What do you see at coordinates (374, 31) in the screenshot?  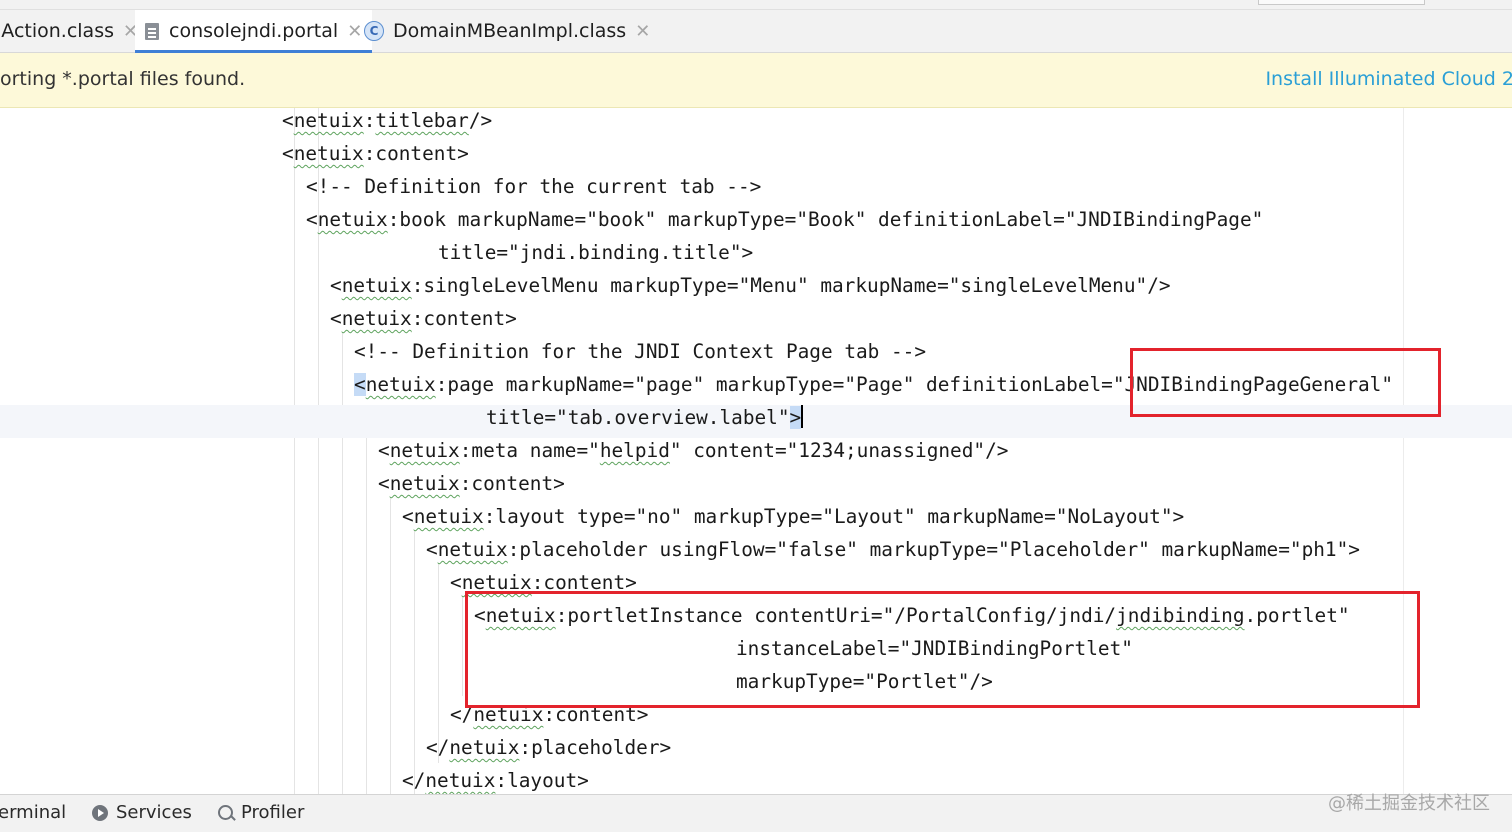 I see `class-icon: C` at bounding box center [374, 31].